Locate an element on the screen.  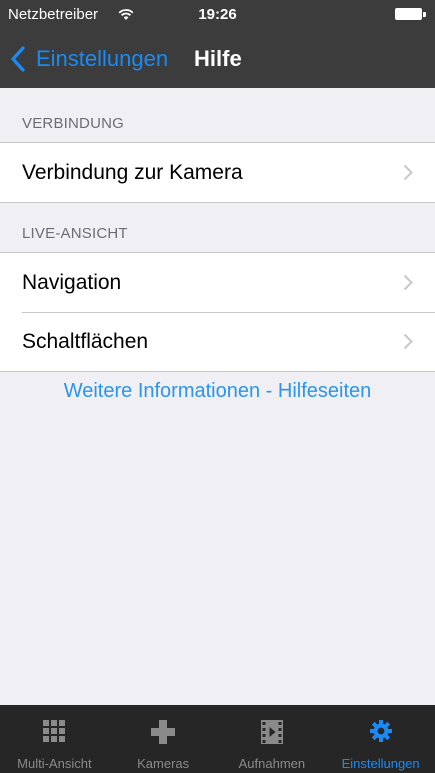
navigation-bar: Einstellungen Hilfe is located at coordinates (217, 59).